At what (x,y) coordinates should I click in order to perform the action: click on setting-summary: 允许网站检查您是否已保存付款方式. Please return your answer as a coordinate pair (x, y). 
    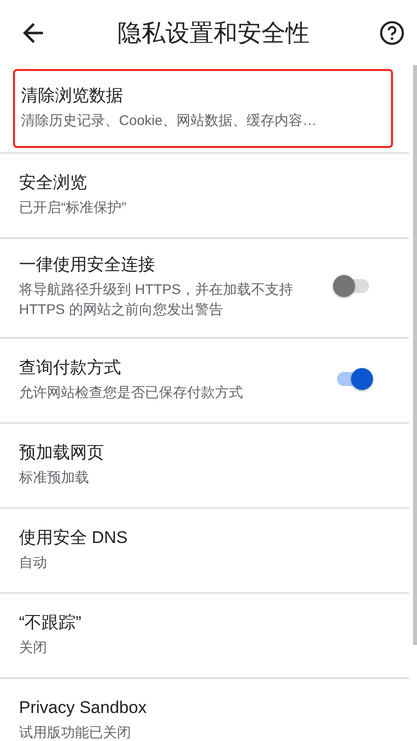
    Looking at the image, I should click on (131, 392).